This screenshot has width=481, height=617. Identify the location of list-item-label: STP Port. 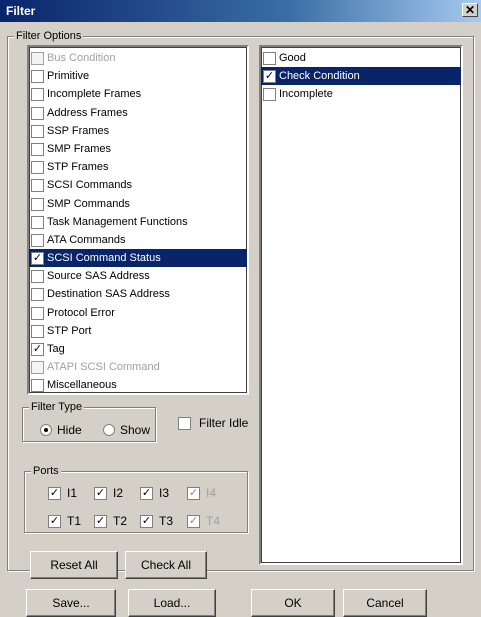
(69, 330).